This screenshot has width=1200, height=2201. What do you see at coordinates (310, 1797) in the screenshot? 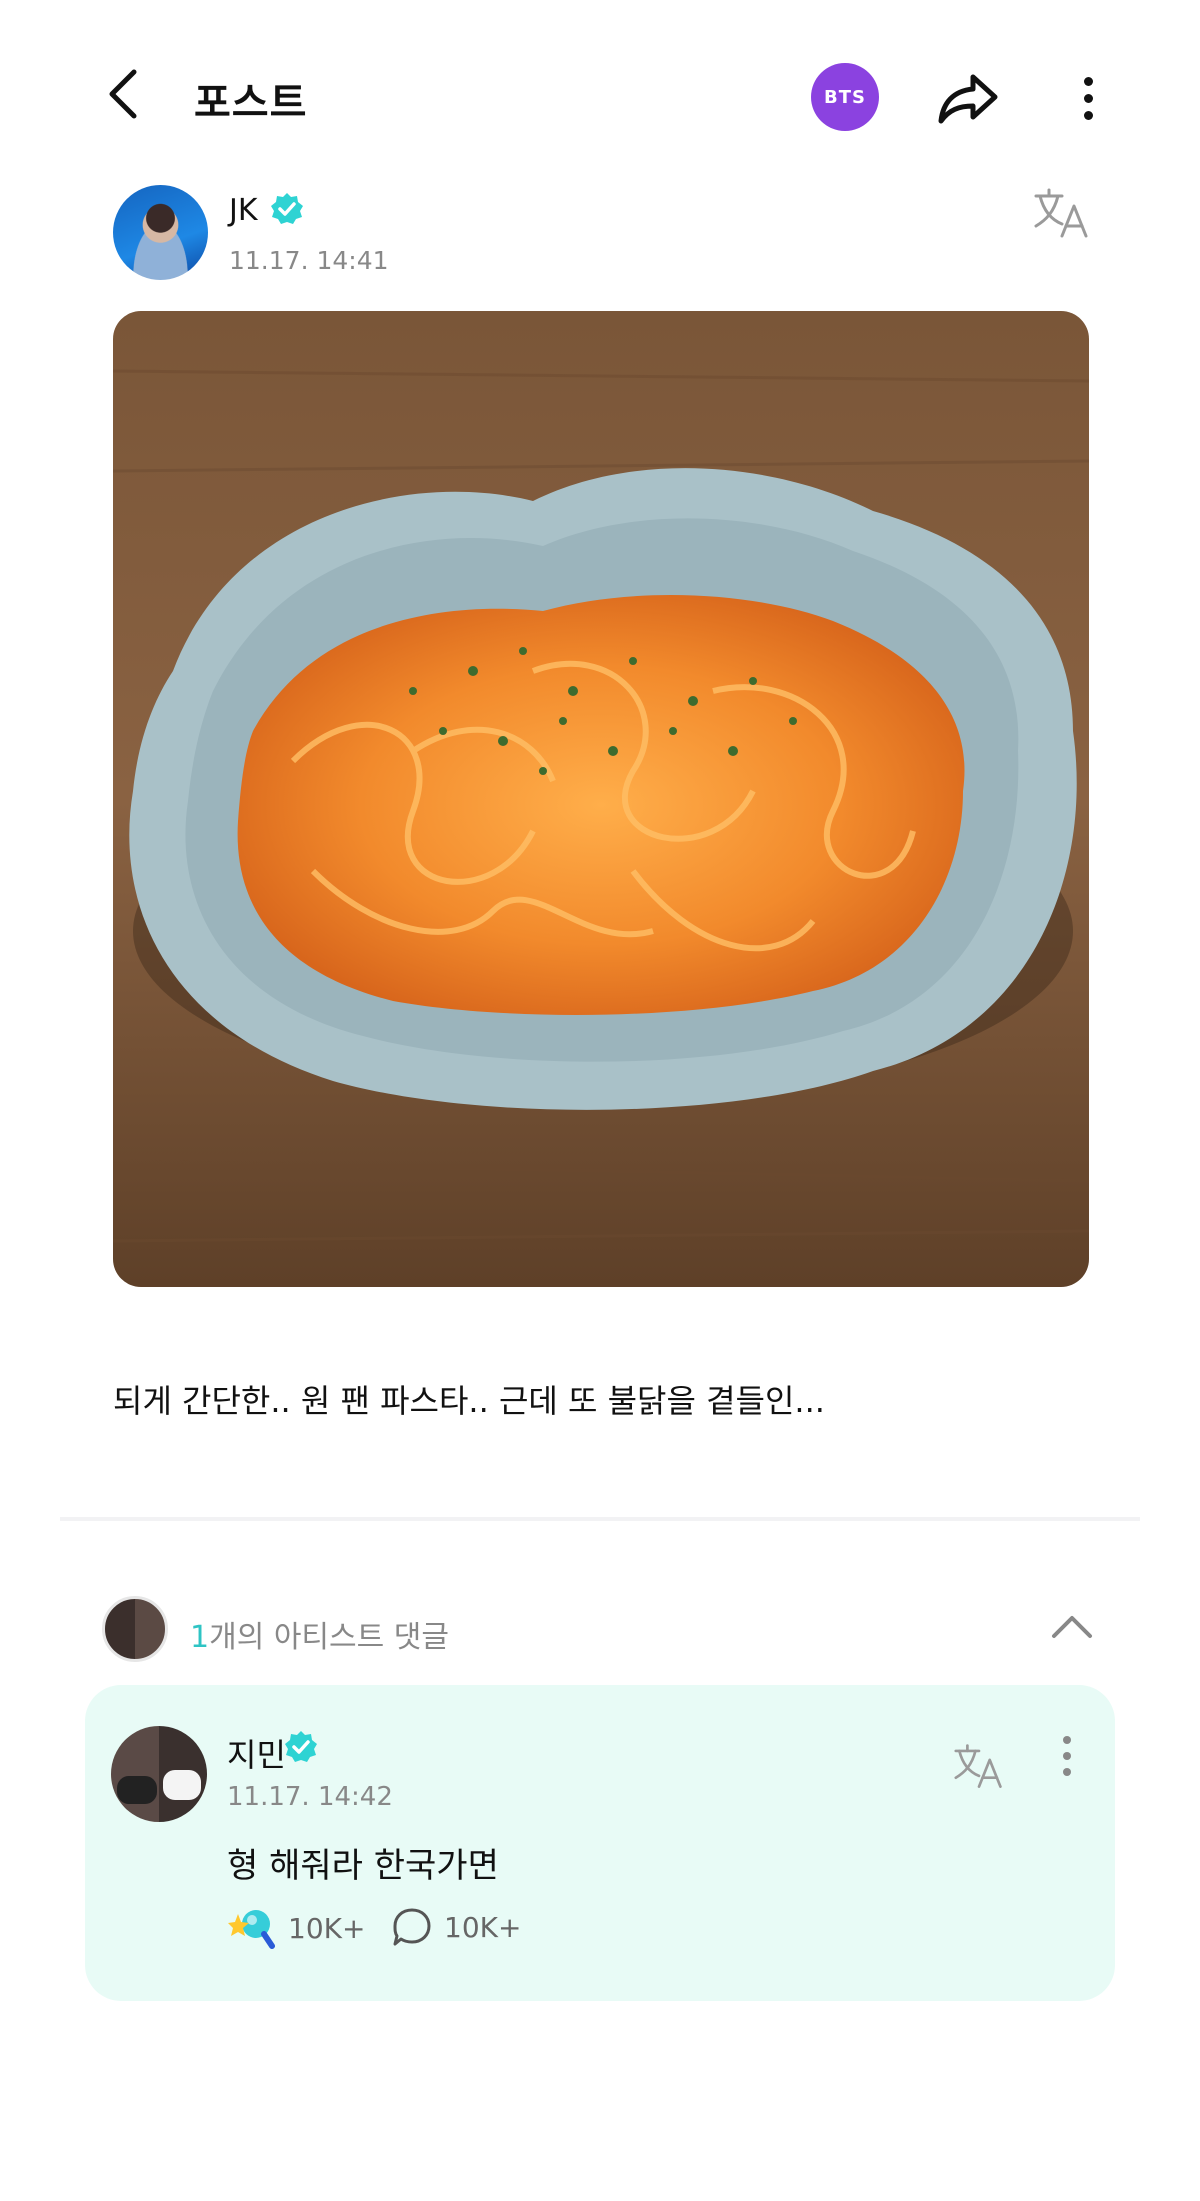
I see `comment-timestamp: 11.17. 14:42` at bounding box center [310, 1797].